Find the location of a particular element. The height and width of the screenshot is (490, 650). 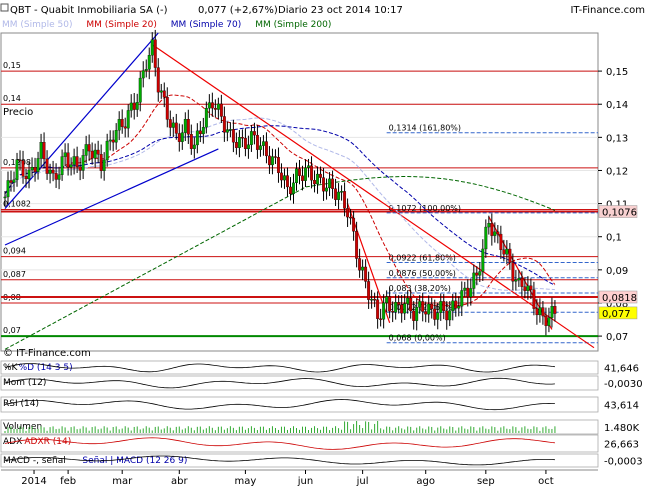

x-tick-label: jul is located at coordinates (362, 481).